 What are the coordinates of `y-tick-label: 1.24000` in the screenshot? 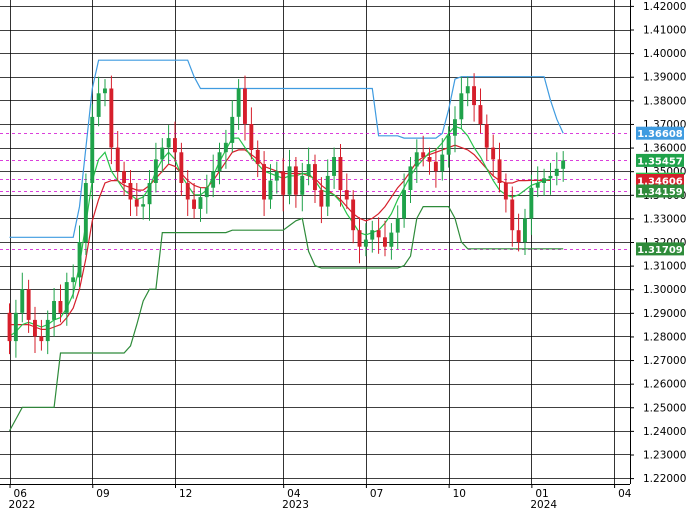 It's located at (664, 432).